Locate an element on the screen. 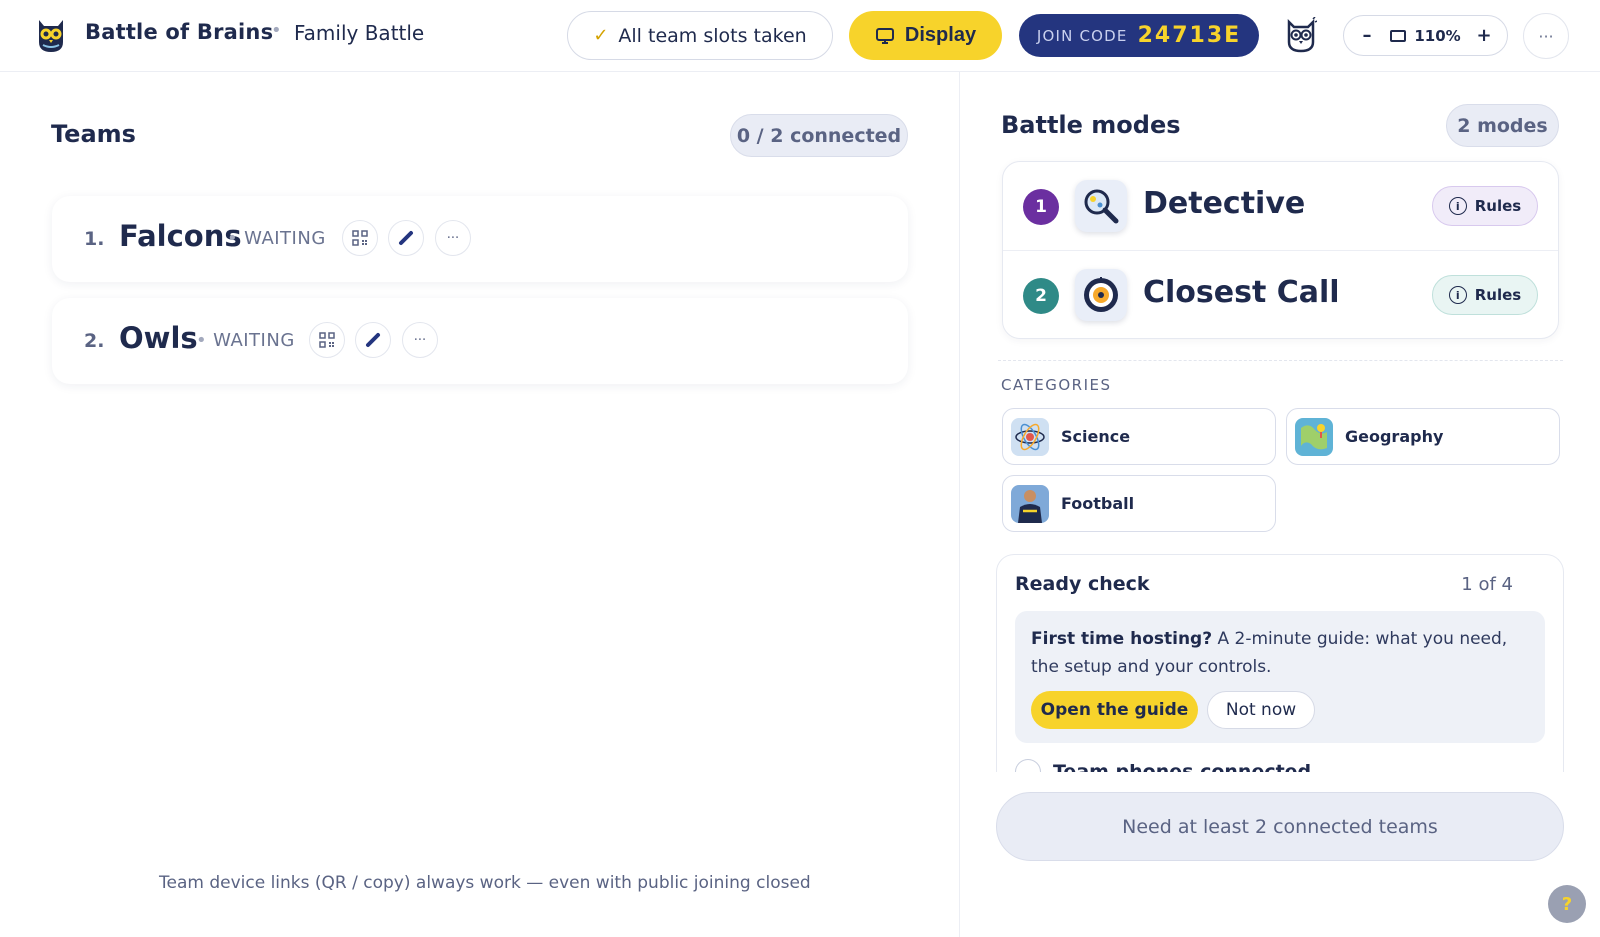  mode-row-closest-call: 2 Closest Call i Rules is located at coordinates (1280, 294).